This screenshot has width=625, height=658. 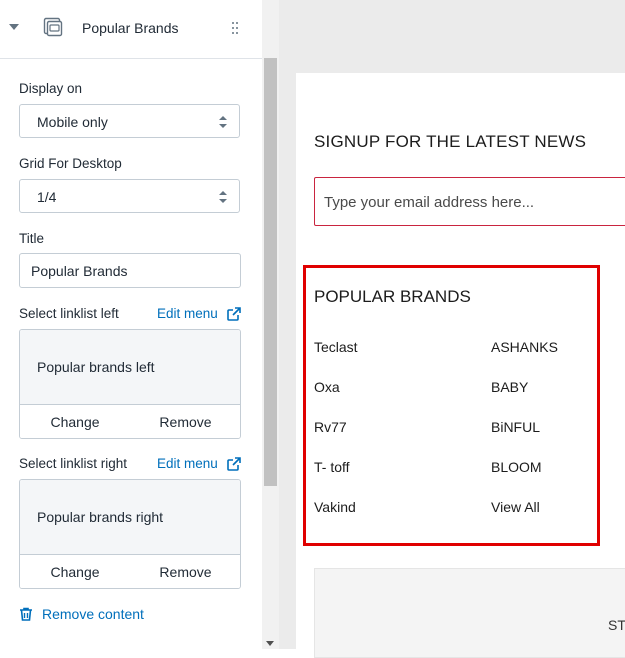 I want to click on title-input-value: Popular Brands, so click(x=79, y=271).